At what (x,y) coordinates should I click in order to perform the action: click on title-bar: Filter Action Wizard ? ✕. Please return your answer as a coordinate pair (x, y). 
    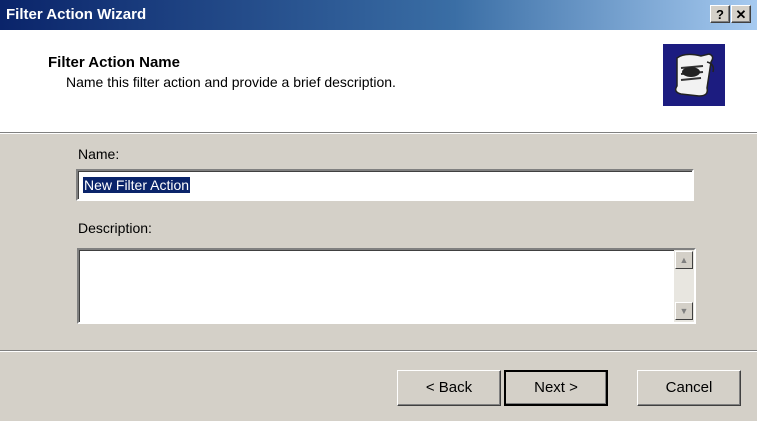
    Looking at the image, I should click on (378, 15).